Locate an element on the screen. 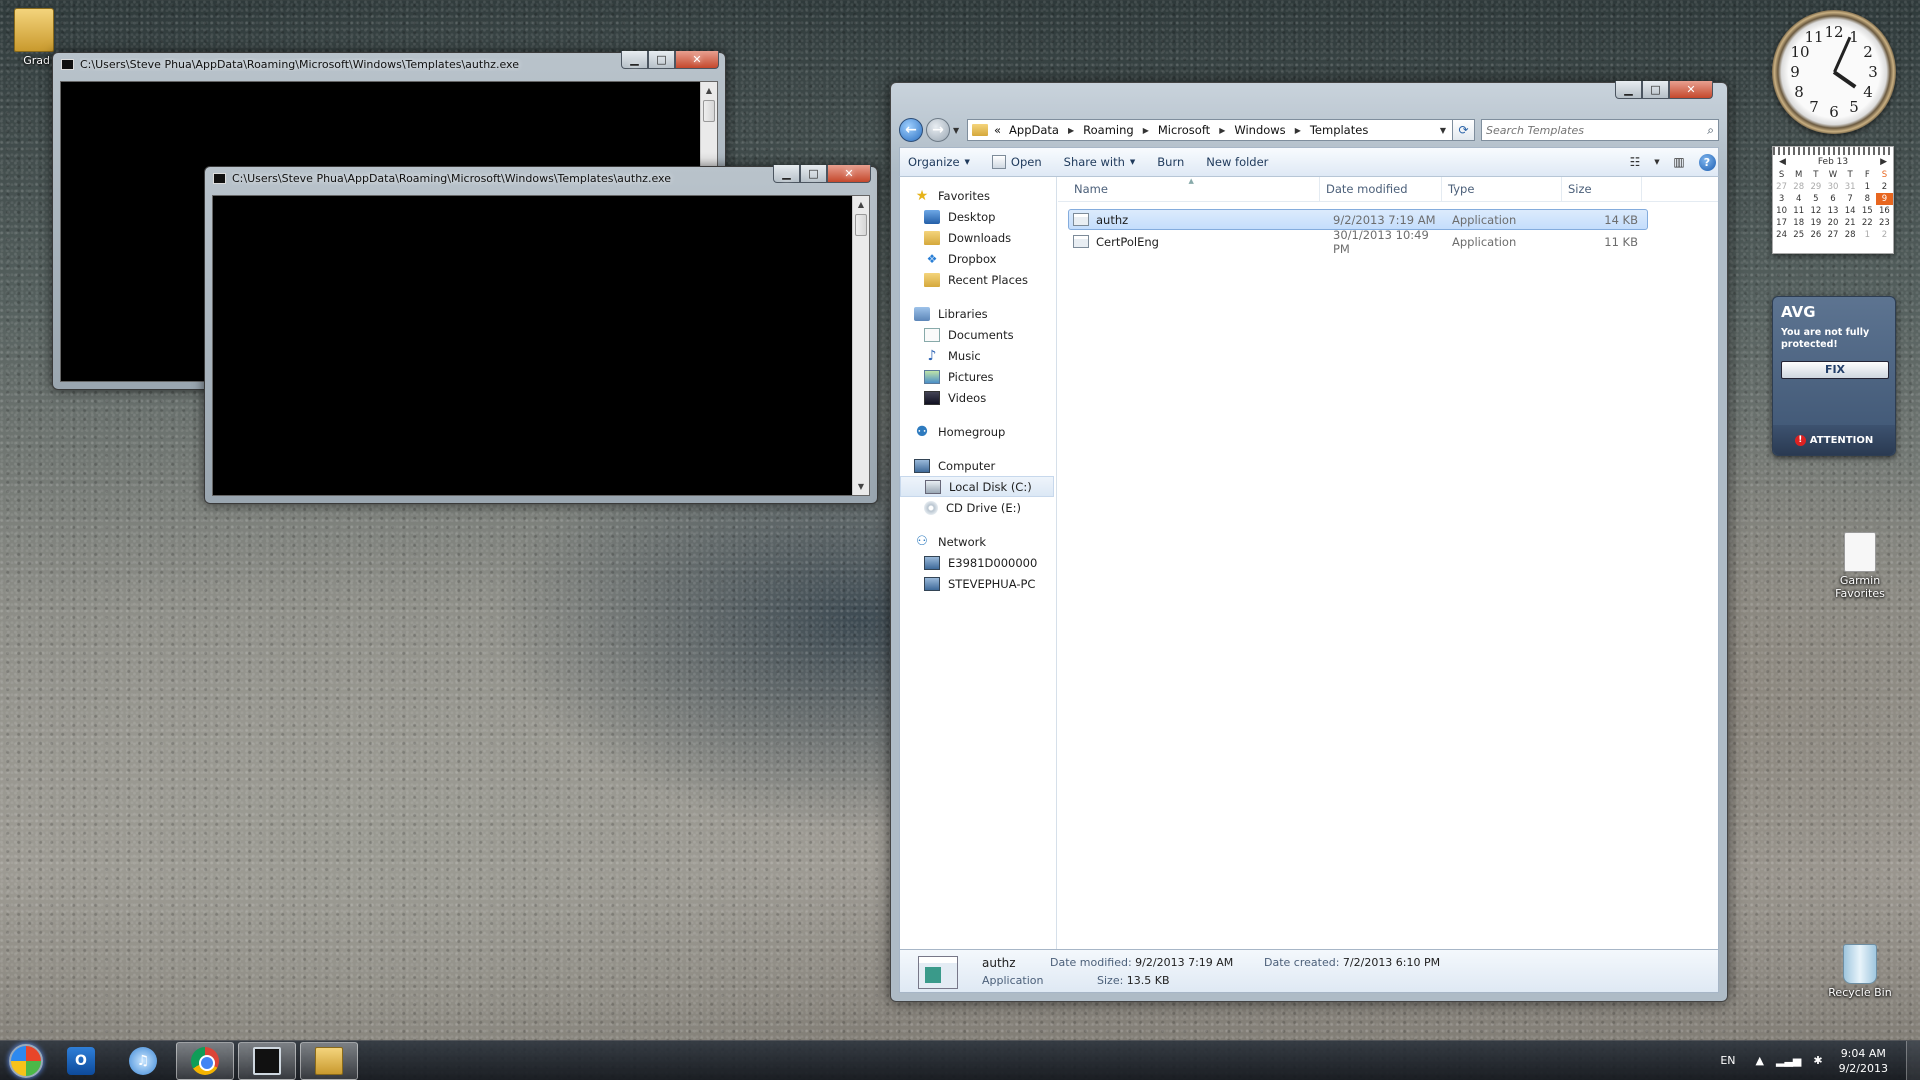  calendar-day: 20 is located at coordinates (1832, 223).